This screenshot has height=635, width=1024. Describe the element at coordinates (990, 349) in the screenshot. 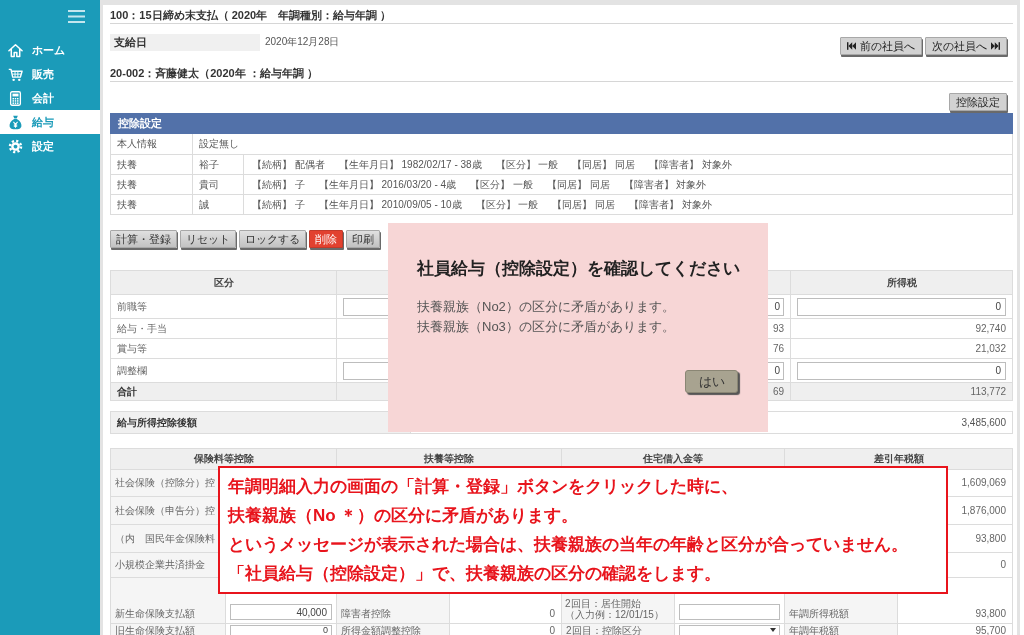

I see `table-cell-text: 21,032` at that location.